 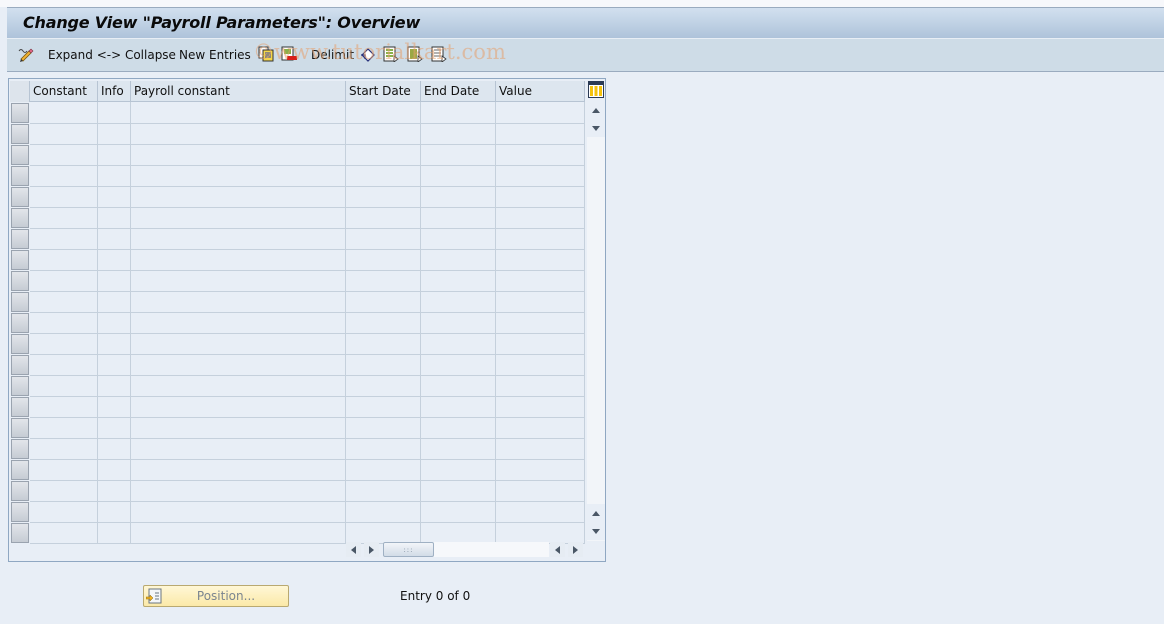 What do you see at coordinates (215, 55) in the screenshot?
I see `new-entries-button: New Entries` at bounding box center [215, 55].